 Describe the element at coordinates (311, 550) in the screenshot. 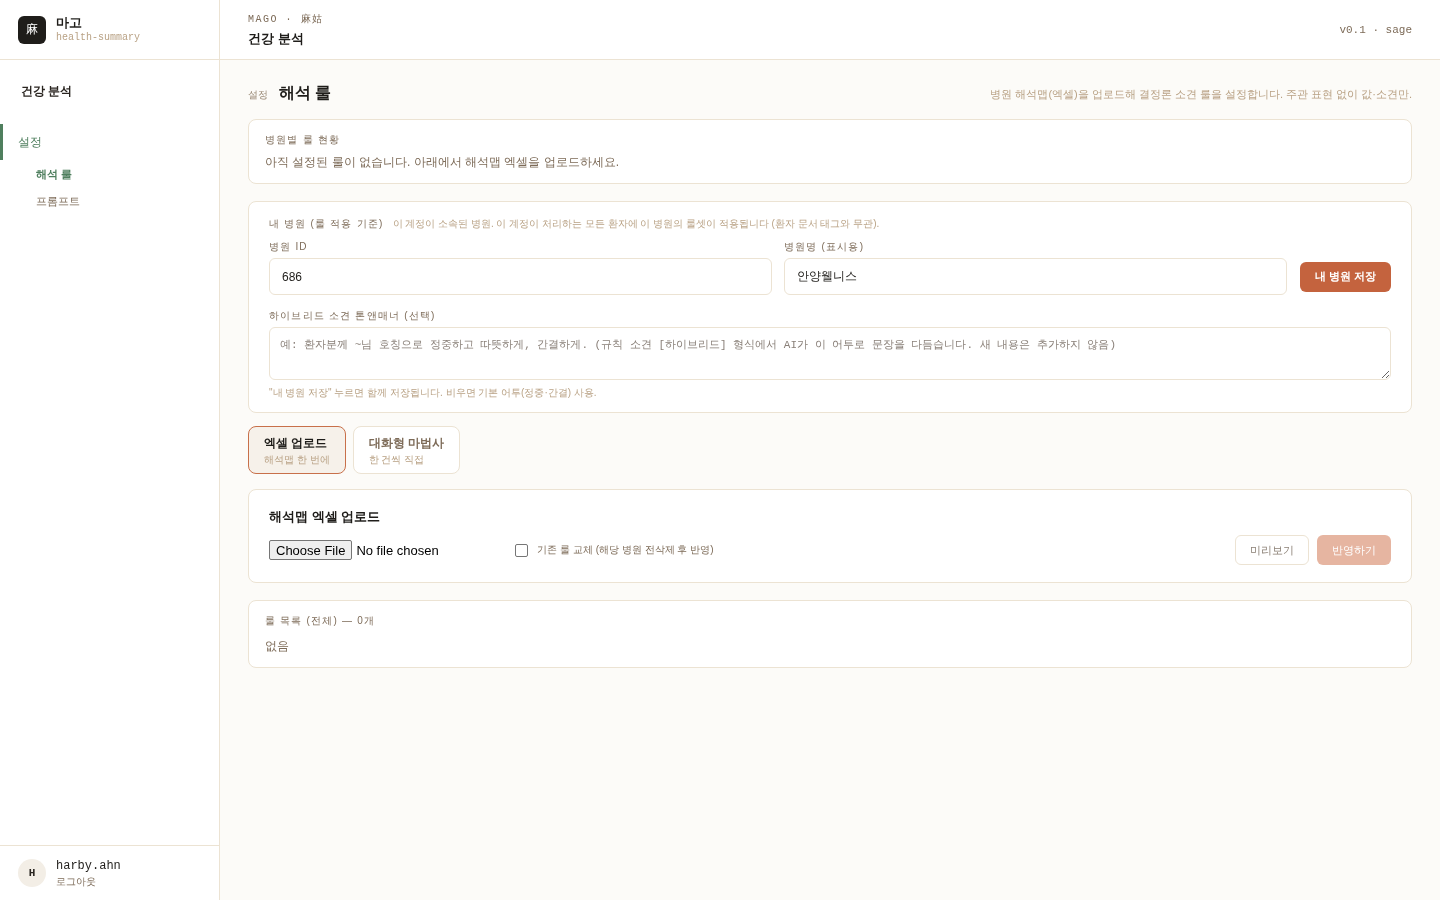

I see `choose-file-button: Choose File` at that location.